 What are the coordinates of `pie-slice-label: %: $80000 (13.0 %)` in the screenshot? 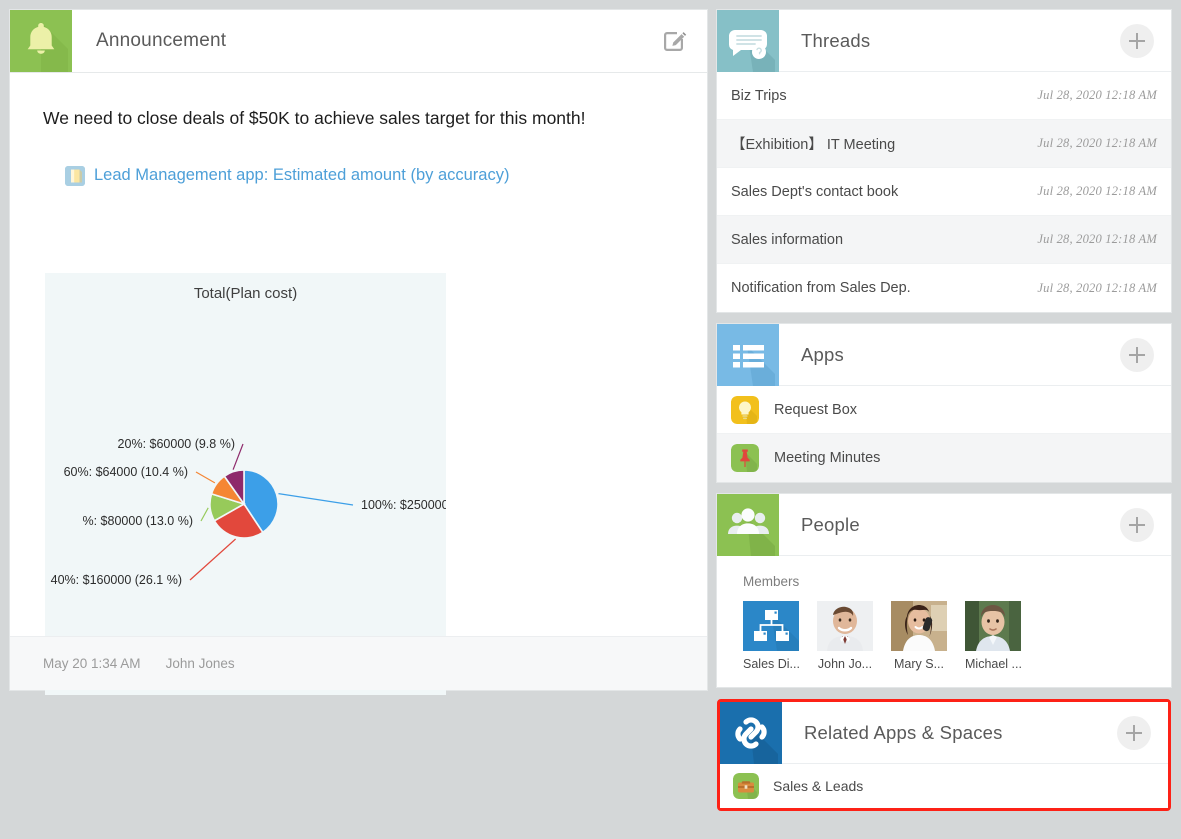 It's located at (138, 521).